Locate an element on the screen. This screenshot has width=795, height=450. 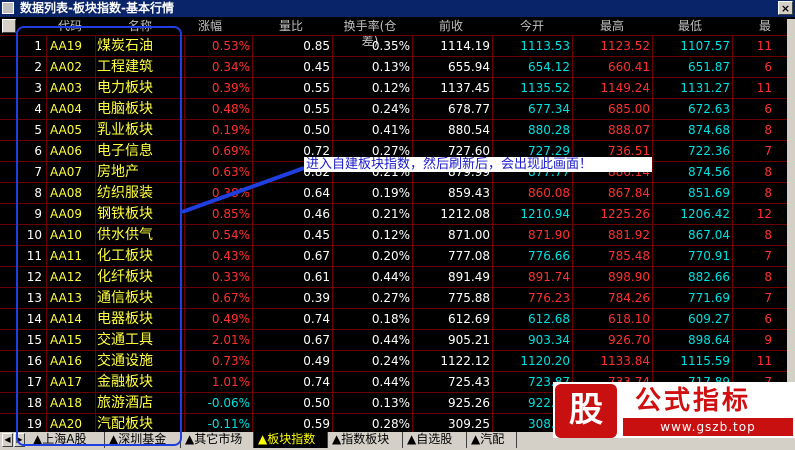
cell-chg: 0.53% is located at coordinates (230, 46).